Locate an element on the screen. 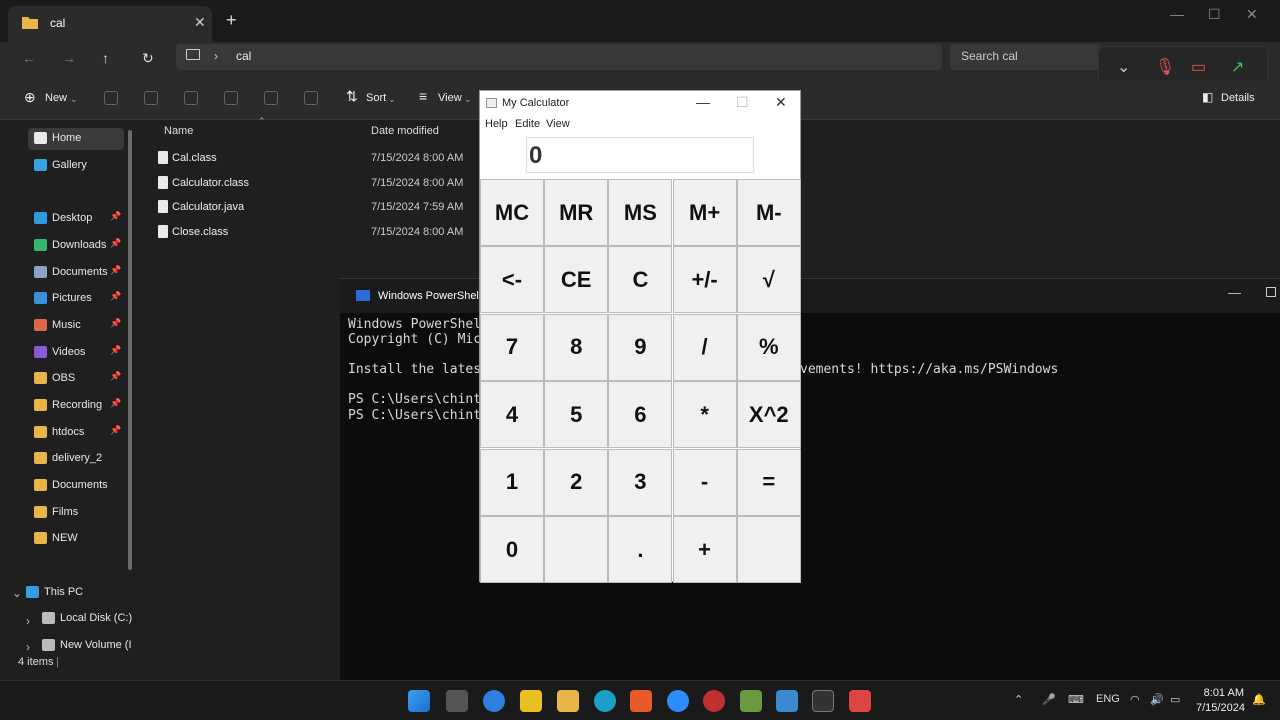 This screenshot has height=720, width=1280. key-4: 4 is located at coordinates (512, 415).